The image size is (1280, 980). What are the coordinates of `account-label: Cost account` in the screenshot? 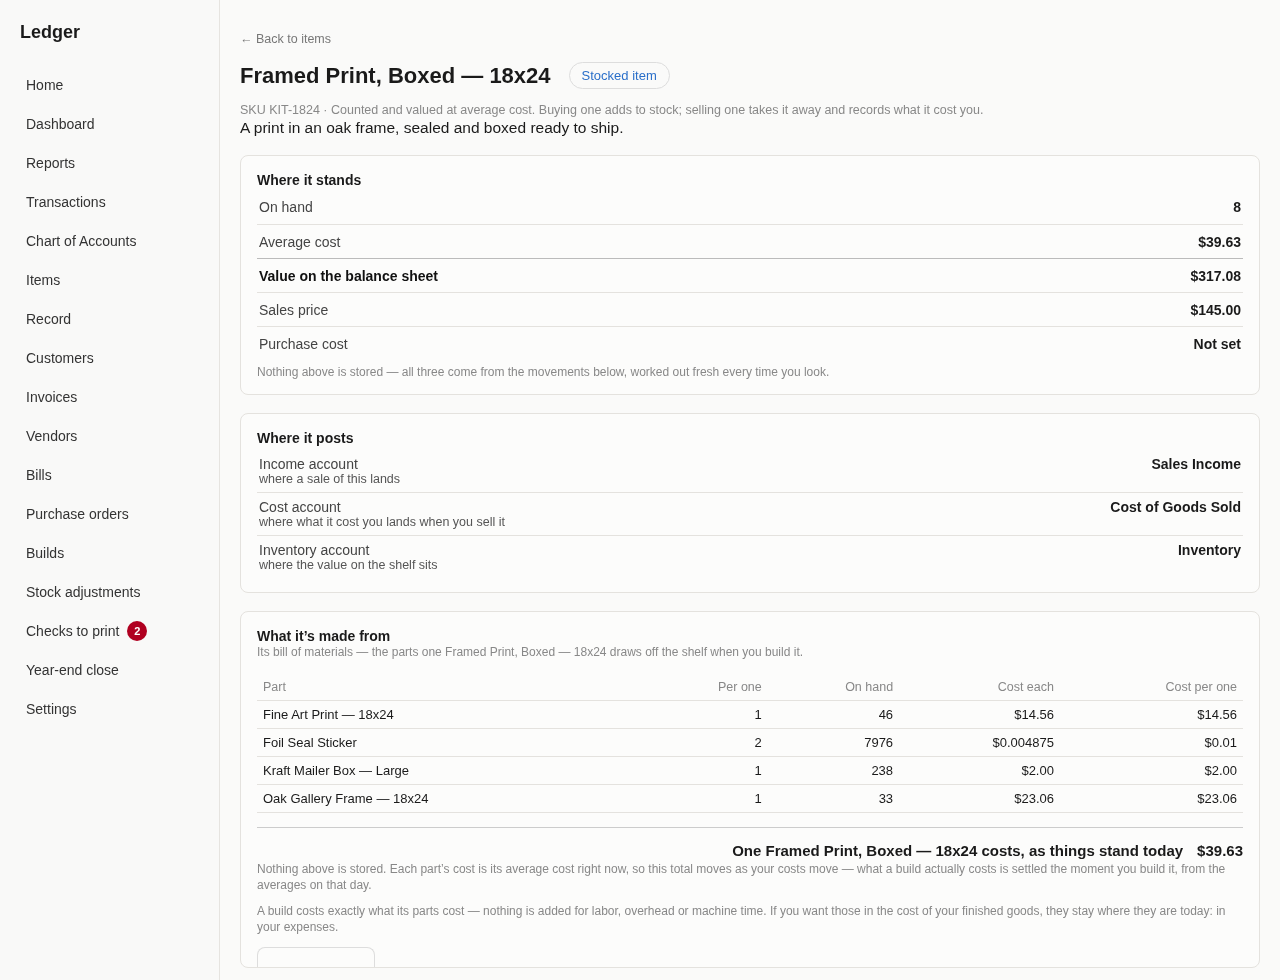 It's located at (300, 507).